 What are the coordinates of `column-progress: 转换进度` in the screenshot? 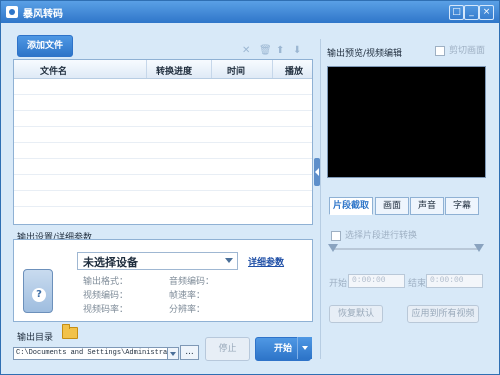 It's located at (174, 70).